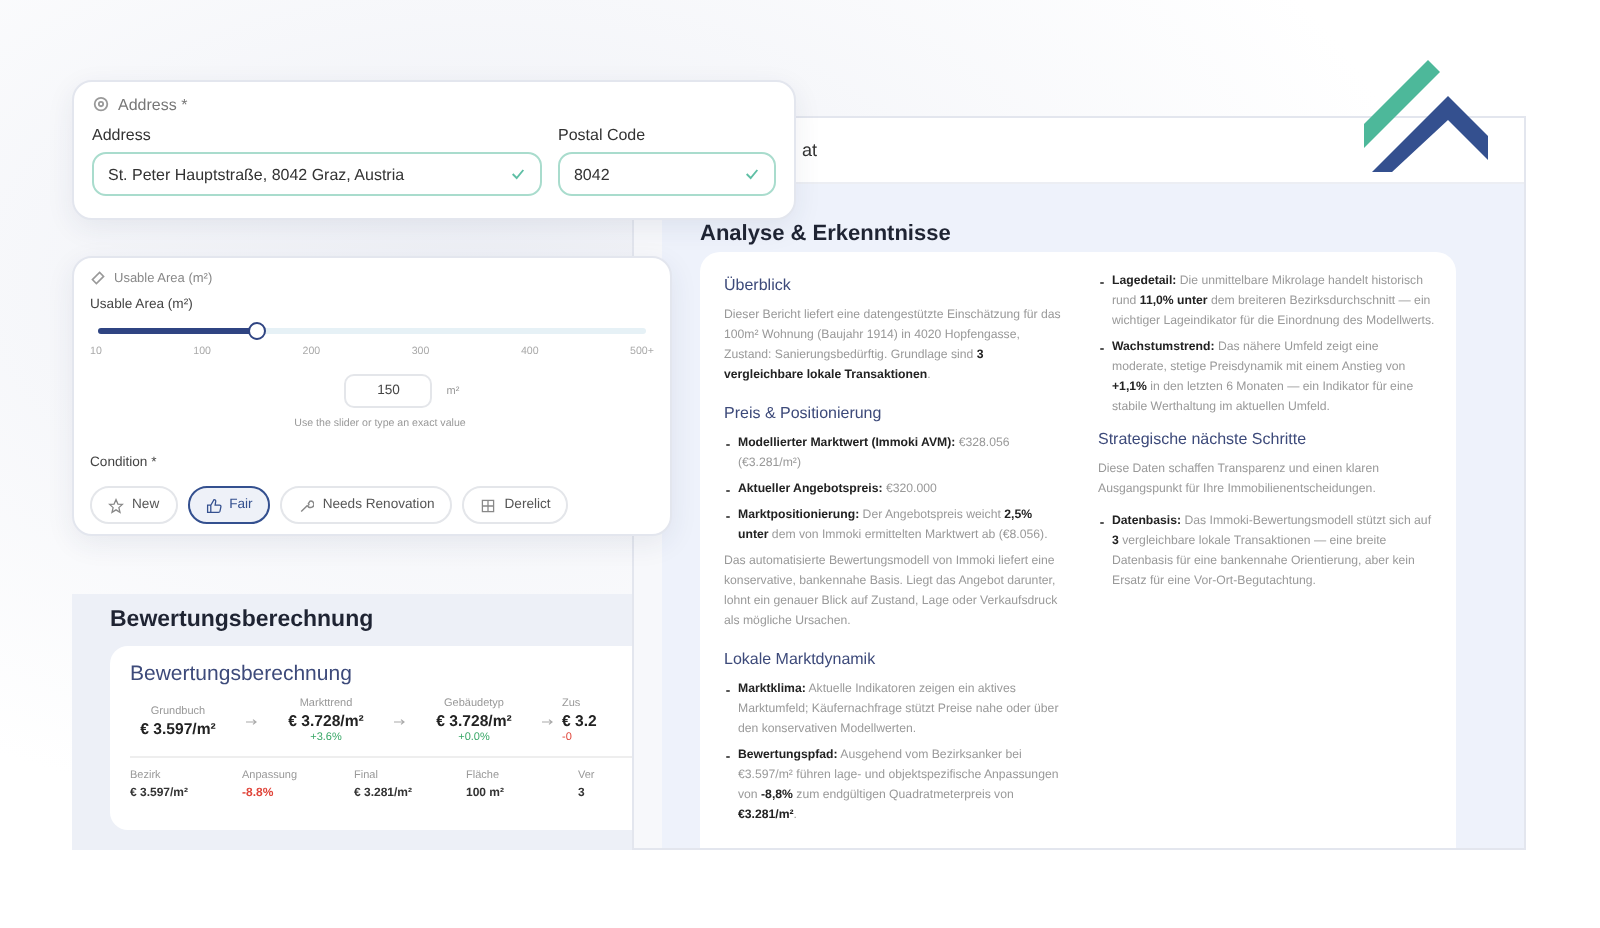 The image size is (1600, 928). Describe the element at coordinates (243, 620) in the screenshot. I see `panel-title: Bewertungsberechnung` at that location.